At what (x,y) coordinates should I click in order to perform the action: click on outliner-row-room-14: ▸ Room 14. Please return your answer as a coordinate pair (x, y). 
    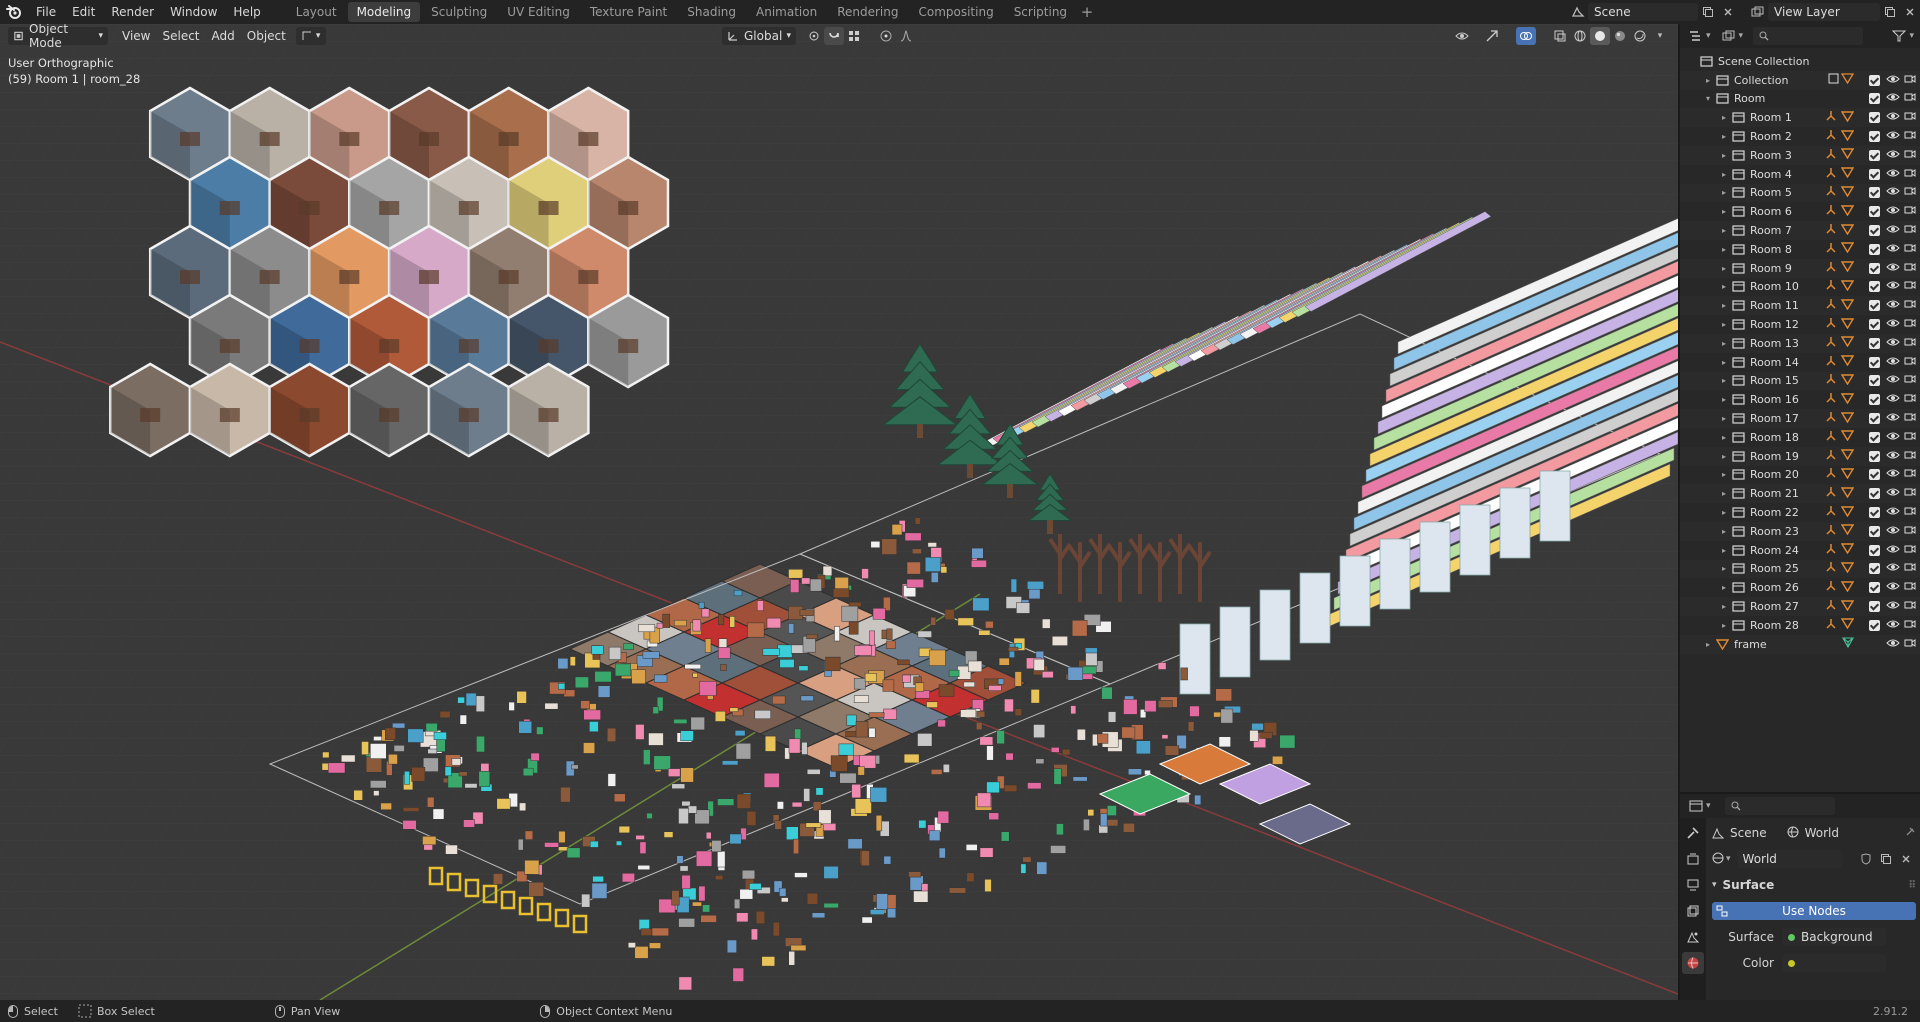
    Looking at the image, I should click on (1800, 362).